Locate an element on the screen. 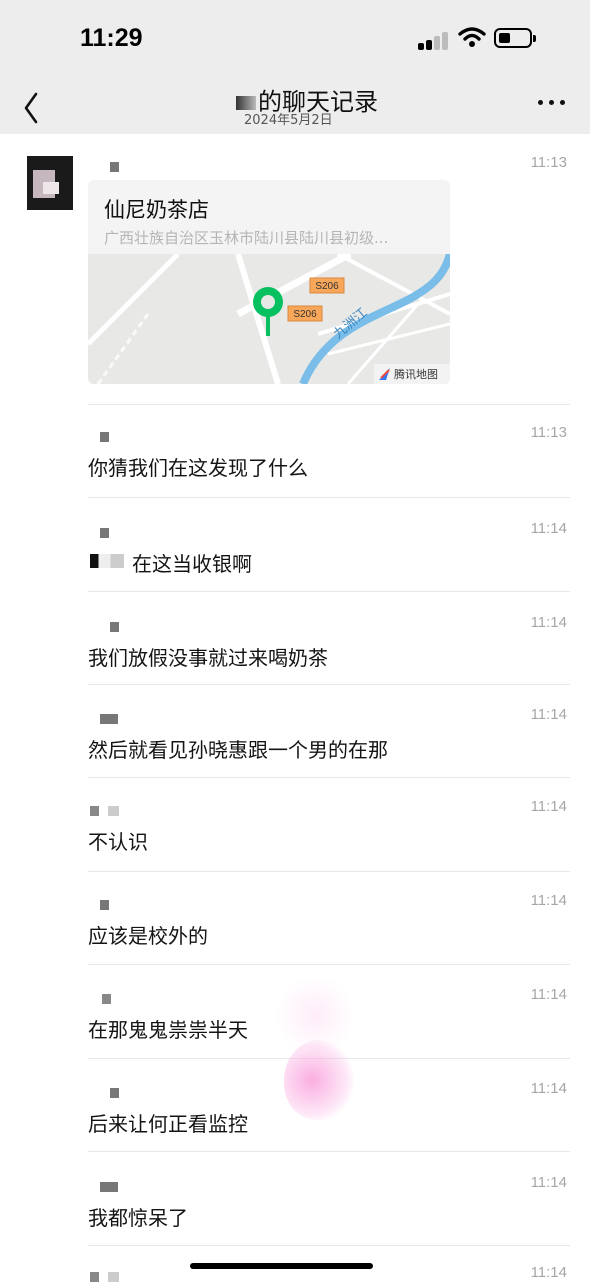 The image size is (590, 1282). message-text: 不认识 is located at coordinates (118, 842).